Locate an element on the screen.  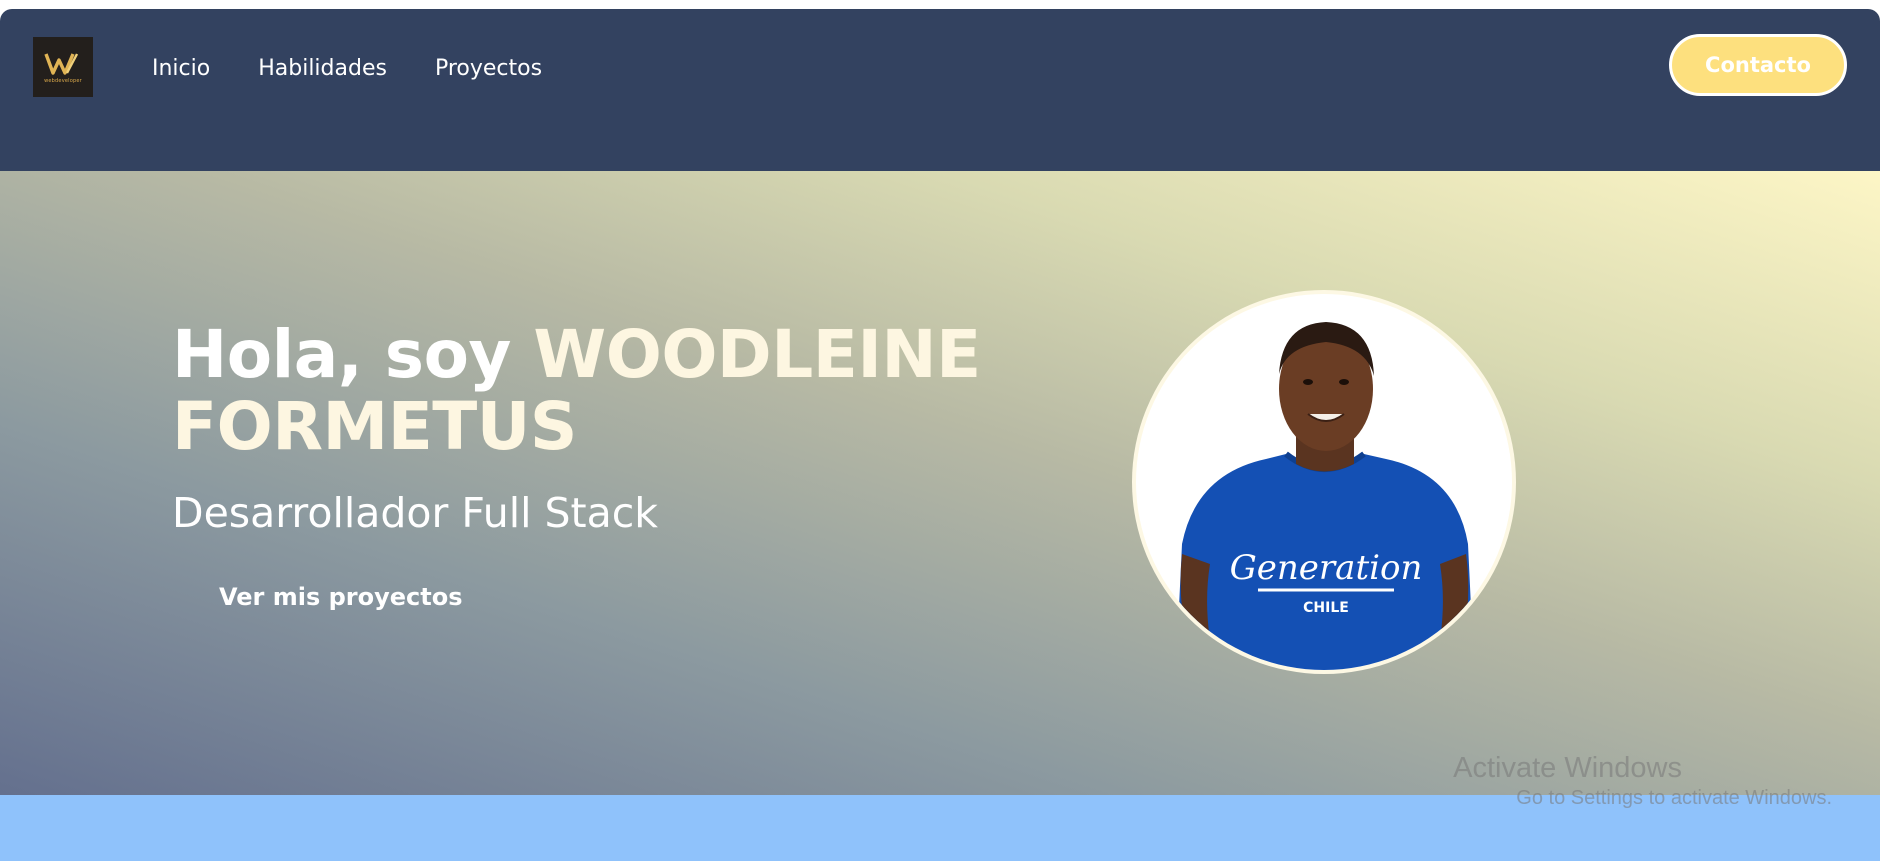
logo-text: webdeveloper is located at coordinates (63, 80).